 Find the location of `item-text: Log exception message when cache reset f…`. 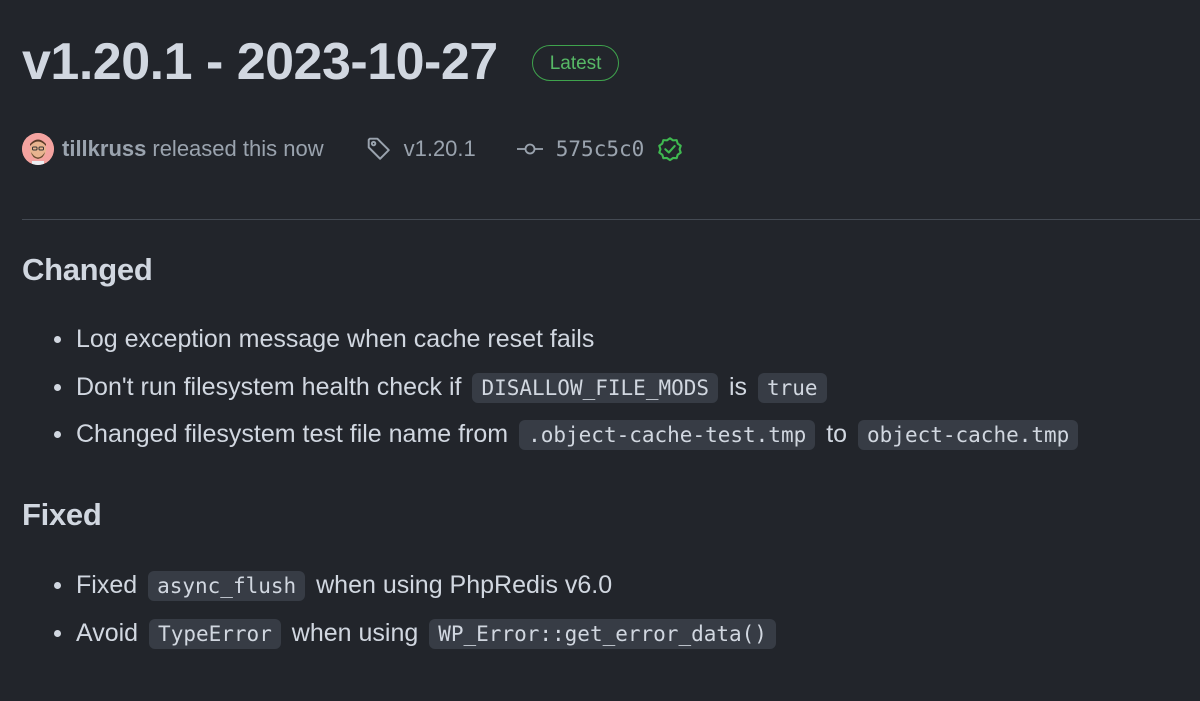

item-text: Log exception message when cache reset f… is located at coordinates (335, 339).